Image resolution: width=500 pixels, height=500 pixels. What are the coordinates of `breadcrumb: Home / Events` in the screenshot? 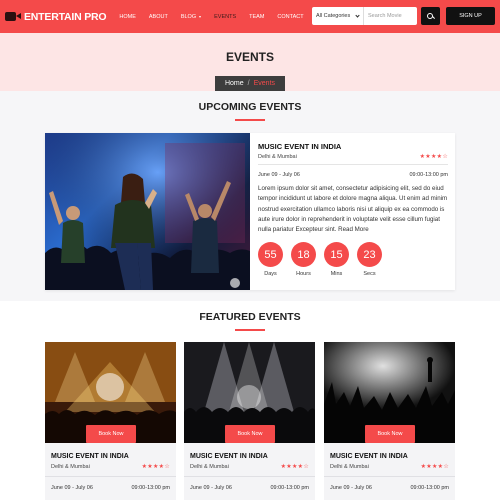 It's located at (250, 83).